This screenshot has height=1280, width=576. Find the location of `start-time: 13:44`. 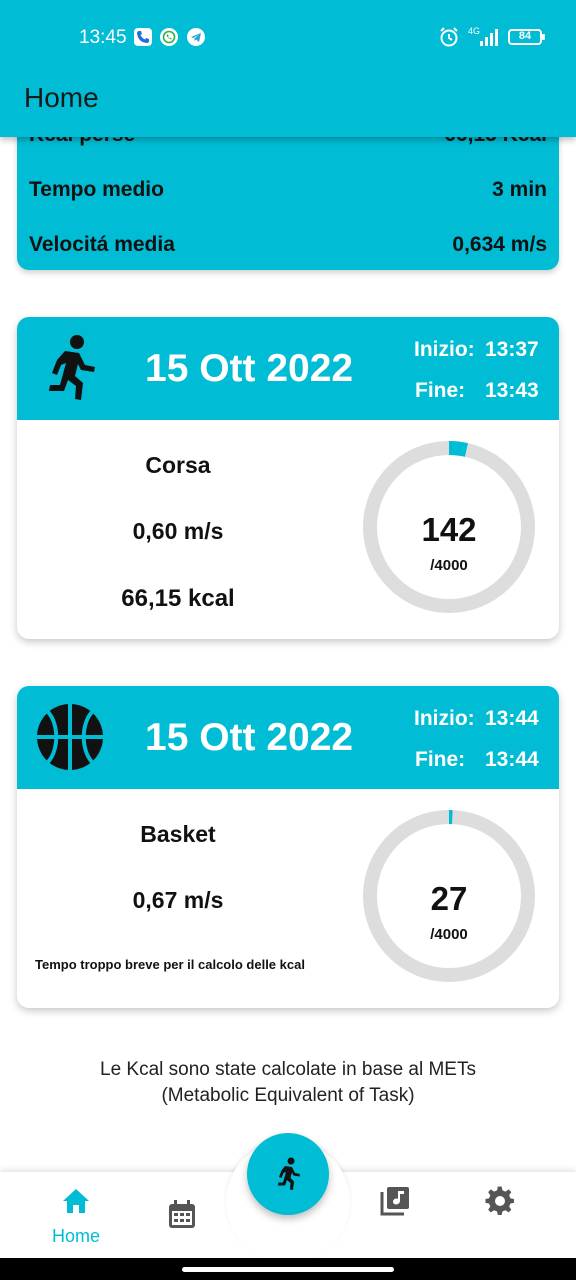

start-time: 13:44 is located at coordinates (512, 718).